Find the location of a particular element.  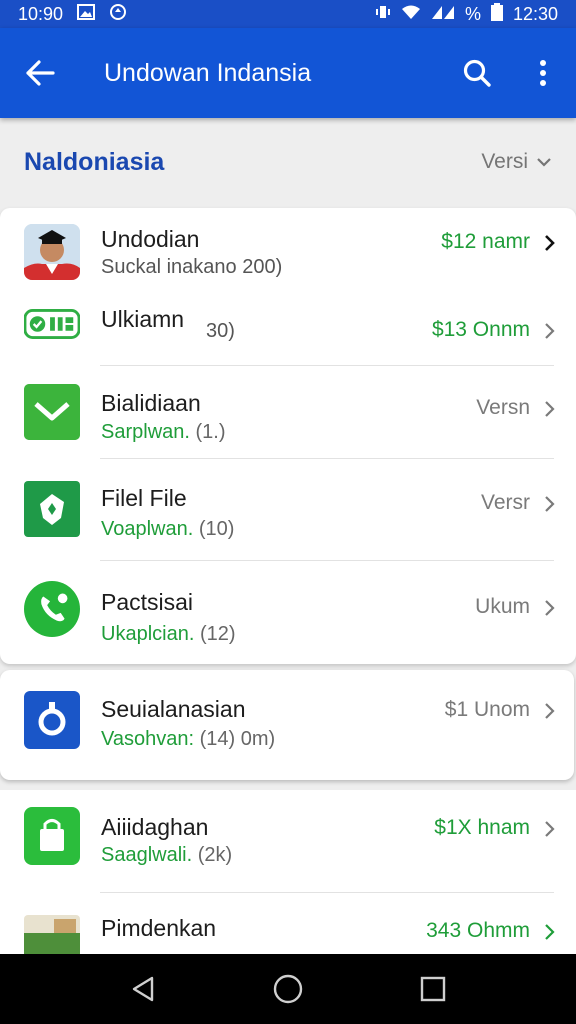

status-bar: 10:90 % 12:30 is located at coordinates (288, 14).